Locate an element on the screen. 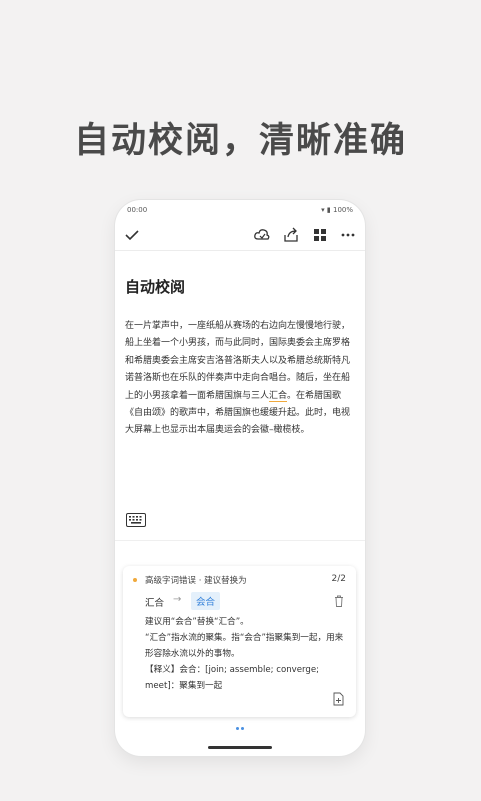 The image size is (481, 801). keyboard-icon is located at coordinates (136, 520).